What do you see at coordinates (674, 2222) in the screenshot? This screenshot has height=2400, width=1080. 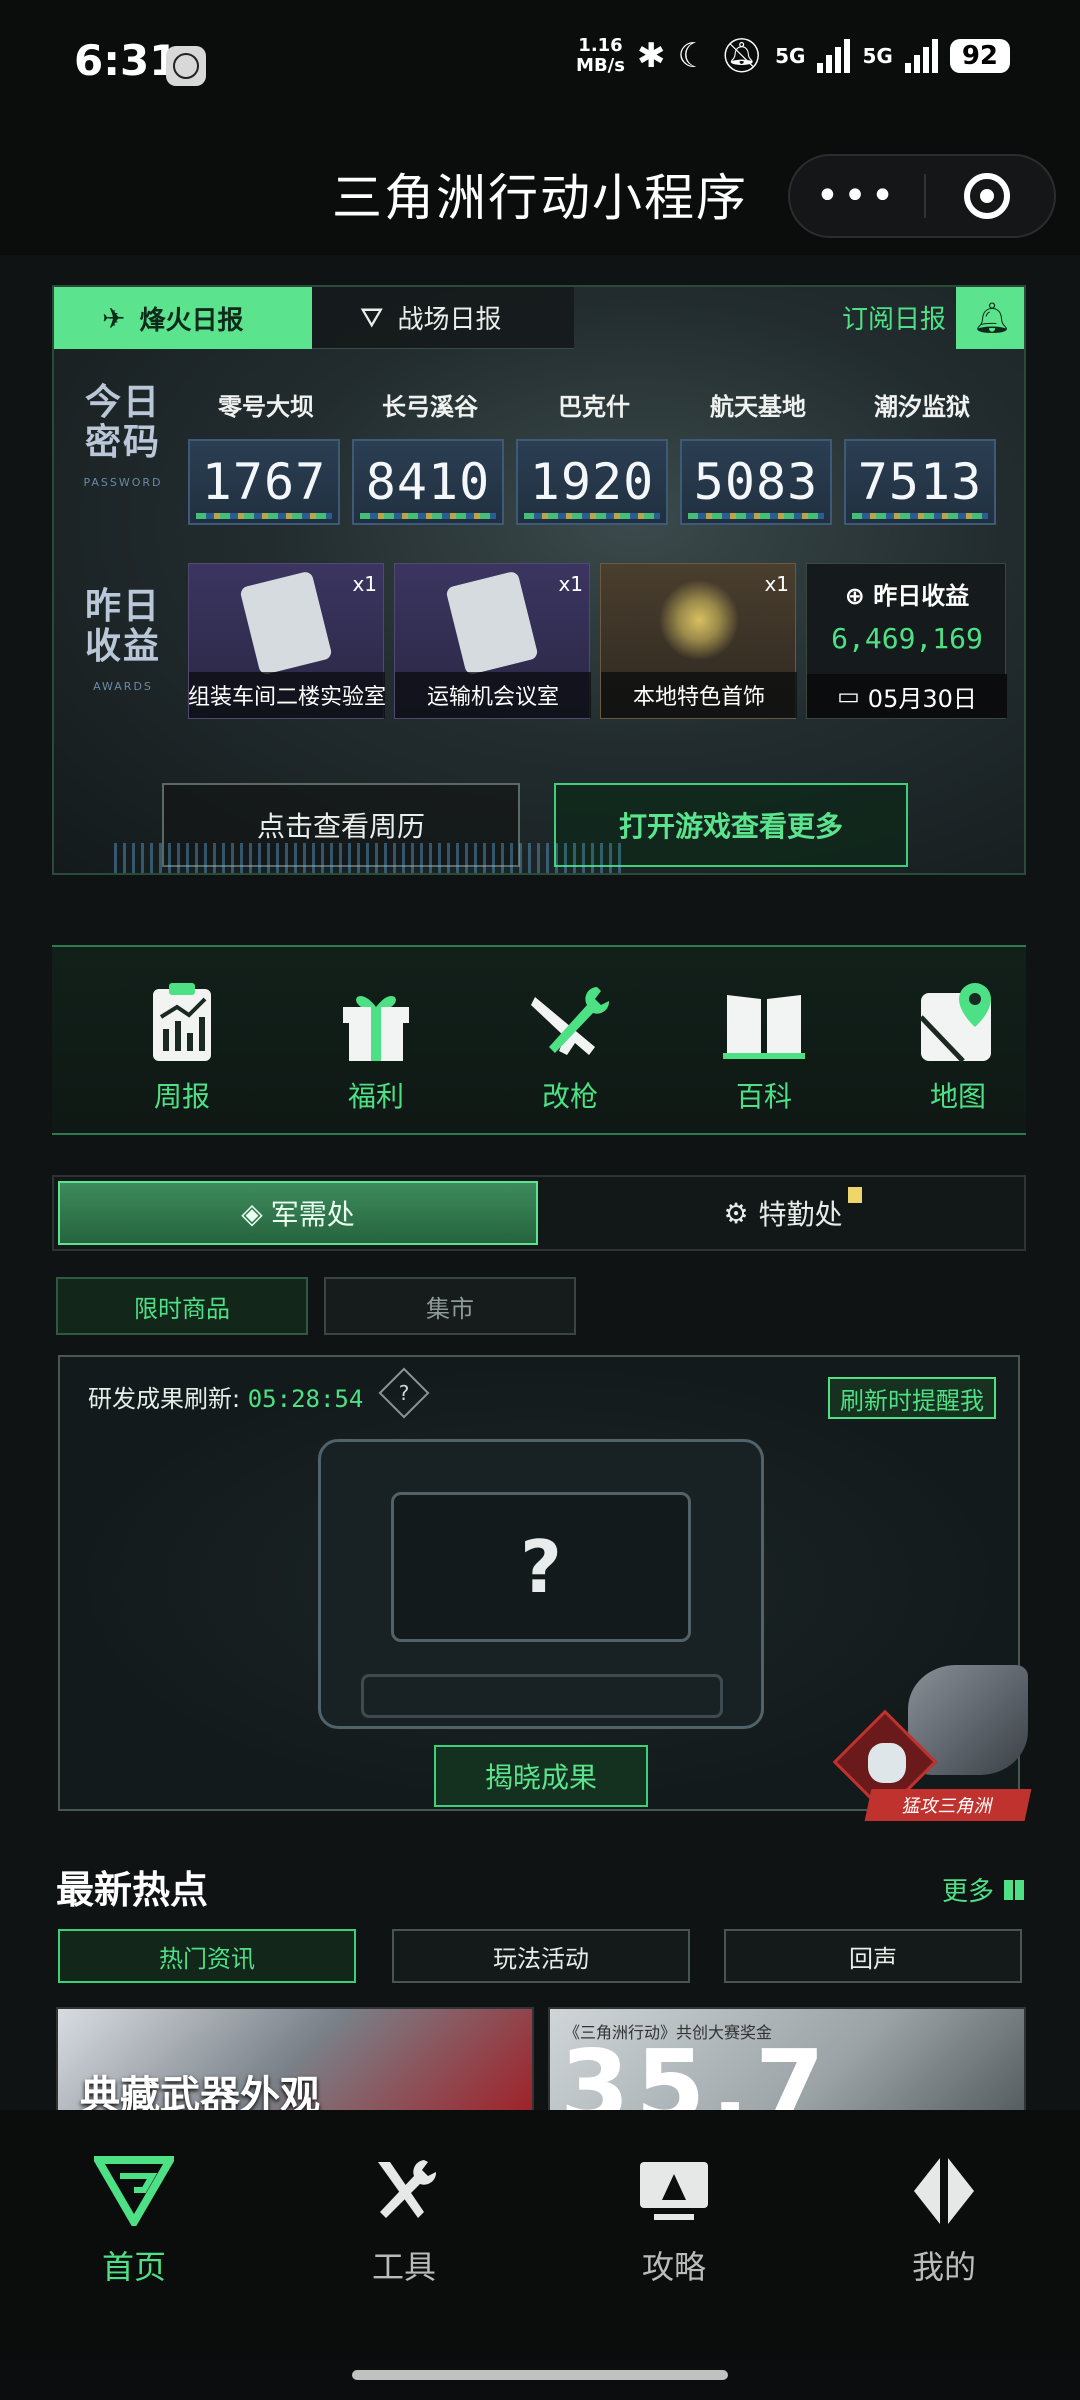 I see `nav-guides: 攻略` at bounding box center [674, 2222].